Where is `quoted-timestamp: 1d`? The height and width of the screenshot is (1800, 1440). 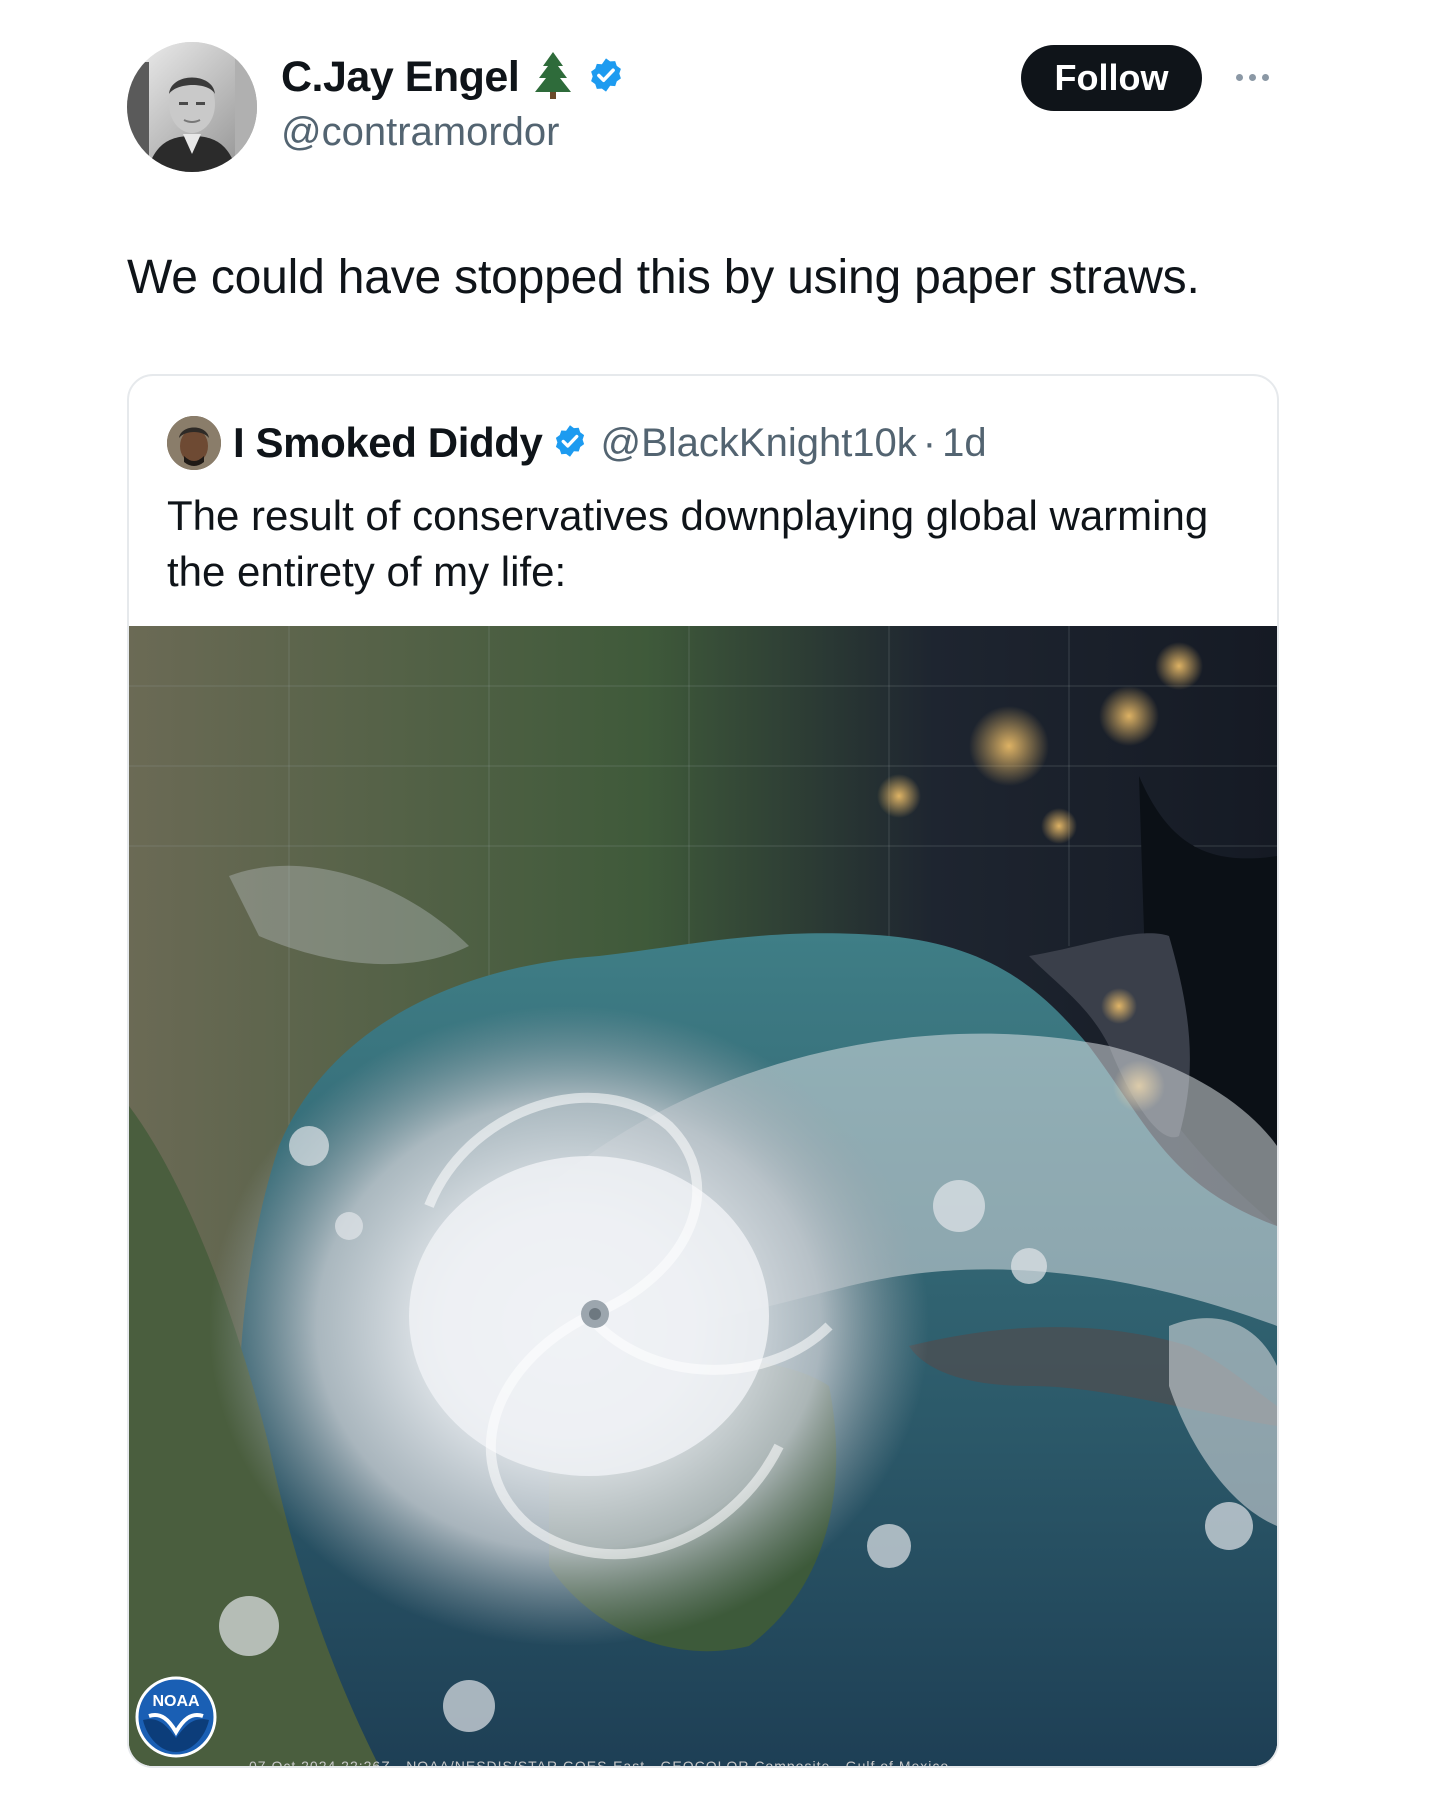
quoted-timestamp: 1d is located at coordinates (964, 443).